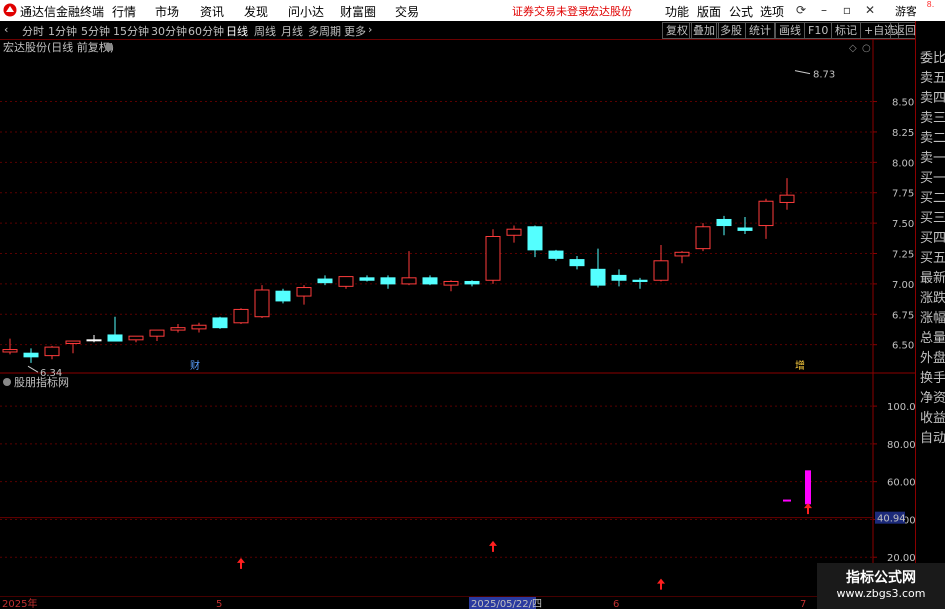 The image size is (945, 609). What do you see at coordinates (801, 10) in the screenshot?
I see `refresh-icon: ⟳` at bounding box center [801, 10].